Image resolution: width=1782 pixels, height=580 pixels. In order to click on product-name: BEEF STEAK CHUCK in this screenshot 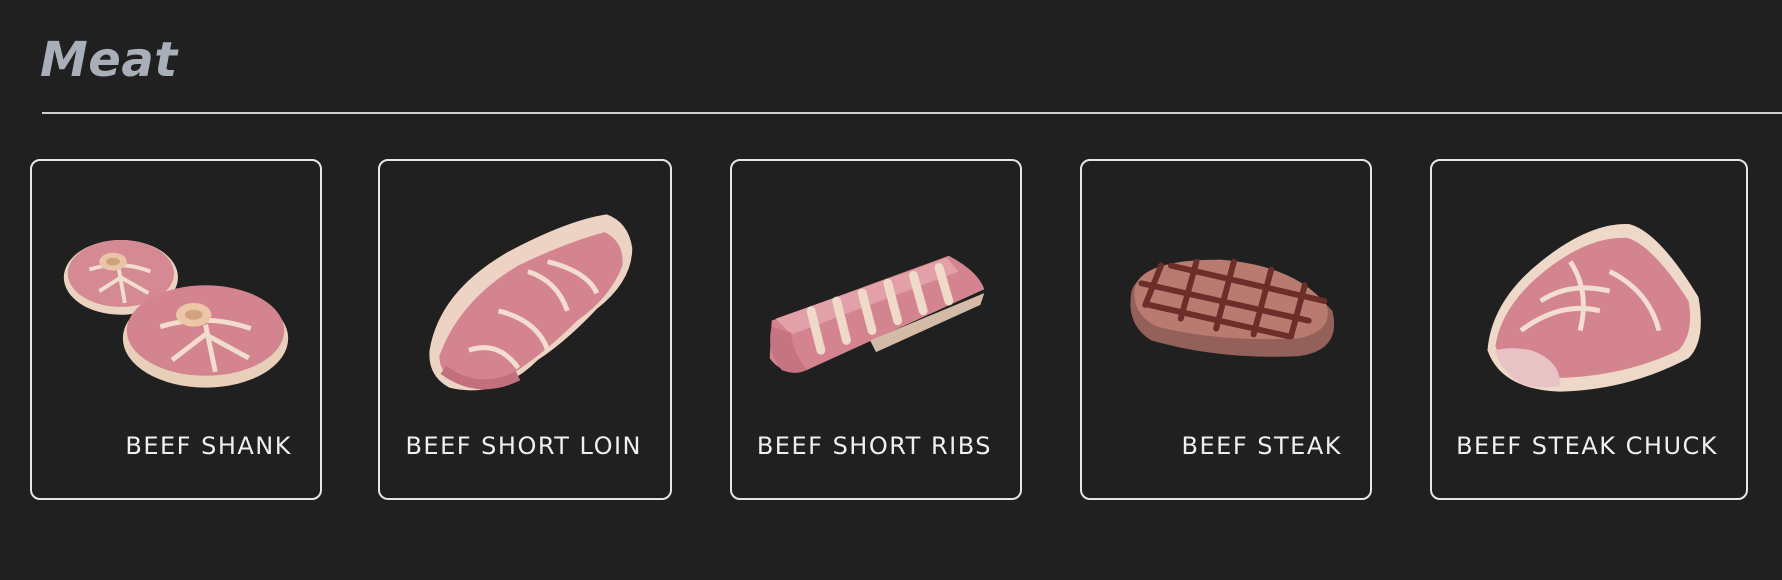, I will do `click(1587, 446)`.